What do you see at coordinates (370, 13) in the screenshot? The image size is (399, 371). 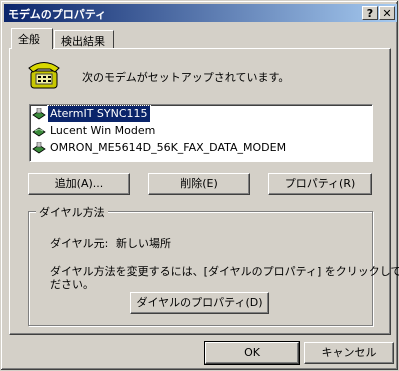 I see `help-button: ?` at bounding box center [370, 13].